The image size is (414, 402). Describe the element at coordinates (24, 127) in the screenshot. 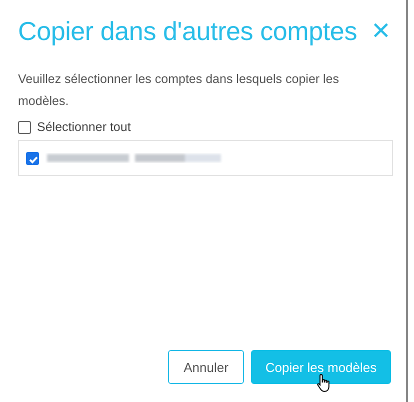

I see `select-all-checkbox` at that location.